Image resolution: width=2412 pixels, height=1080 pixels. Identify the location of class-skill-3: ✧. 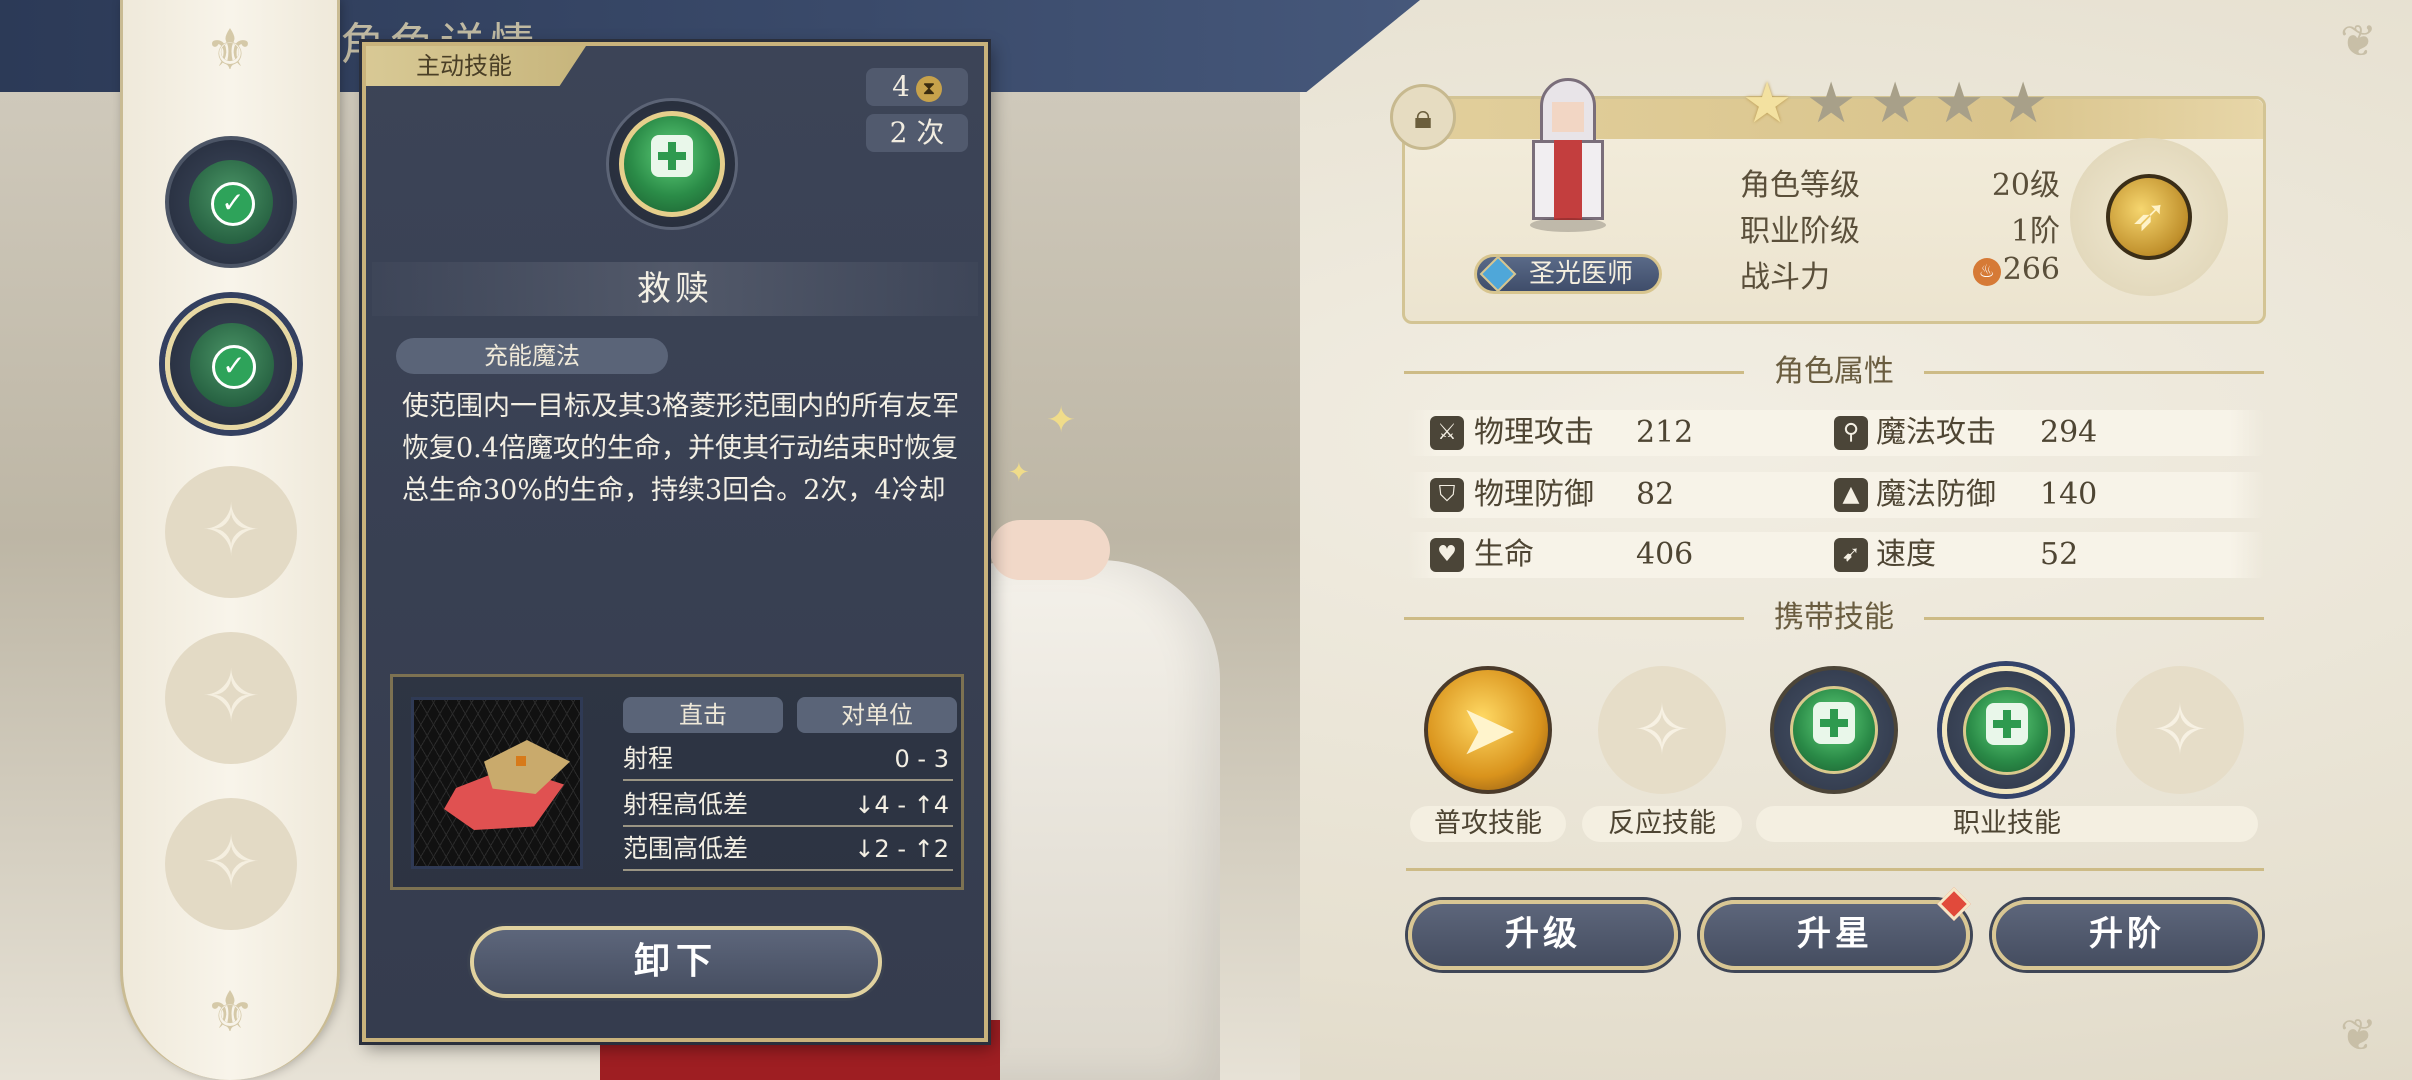
(2180, 730).